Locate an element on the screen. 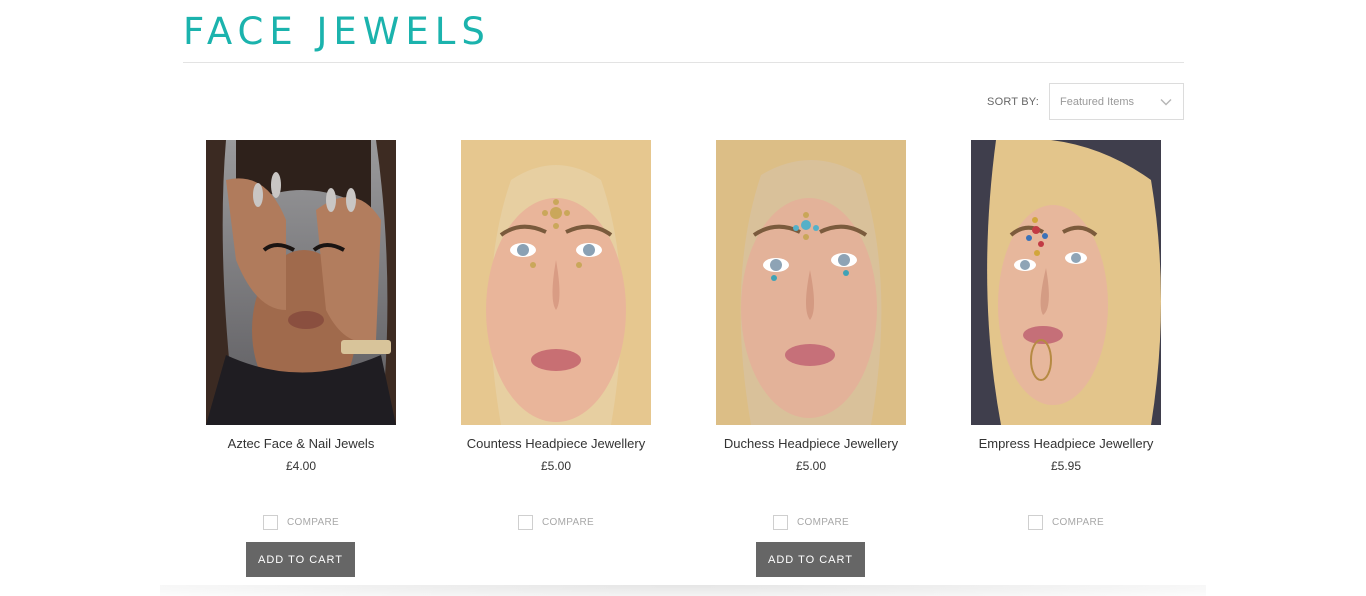  product-title: Aztec Face & Nail Jewels is located at coordinates (301, 444).